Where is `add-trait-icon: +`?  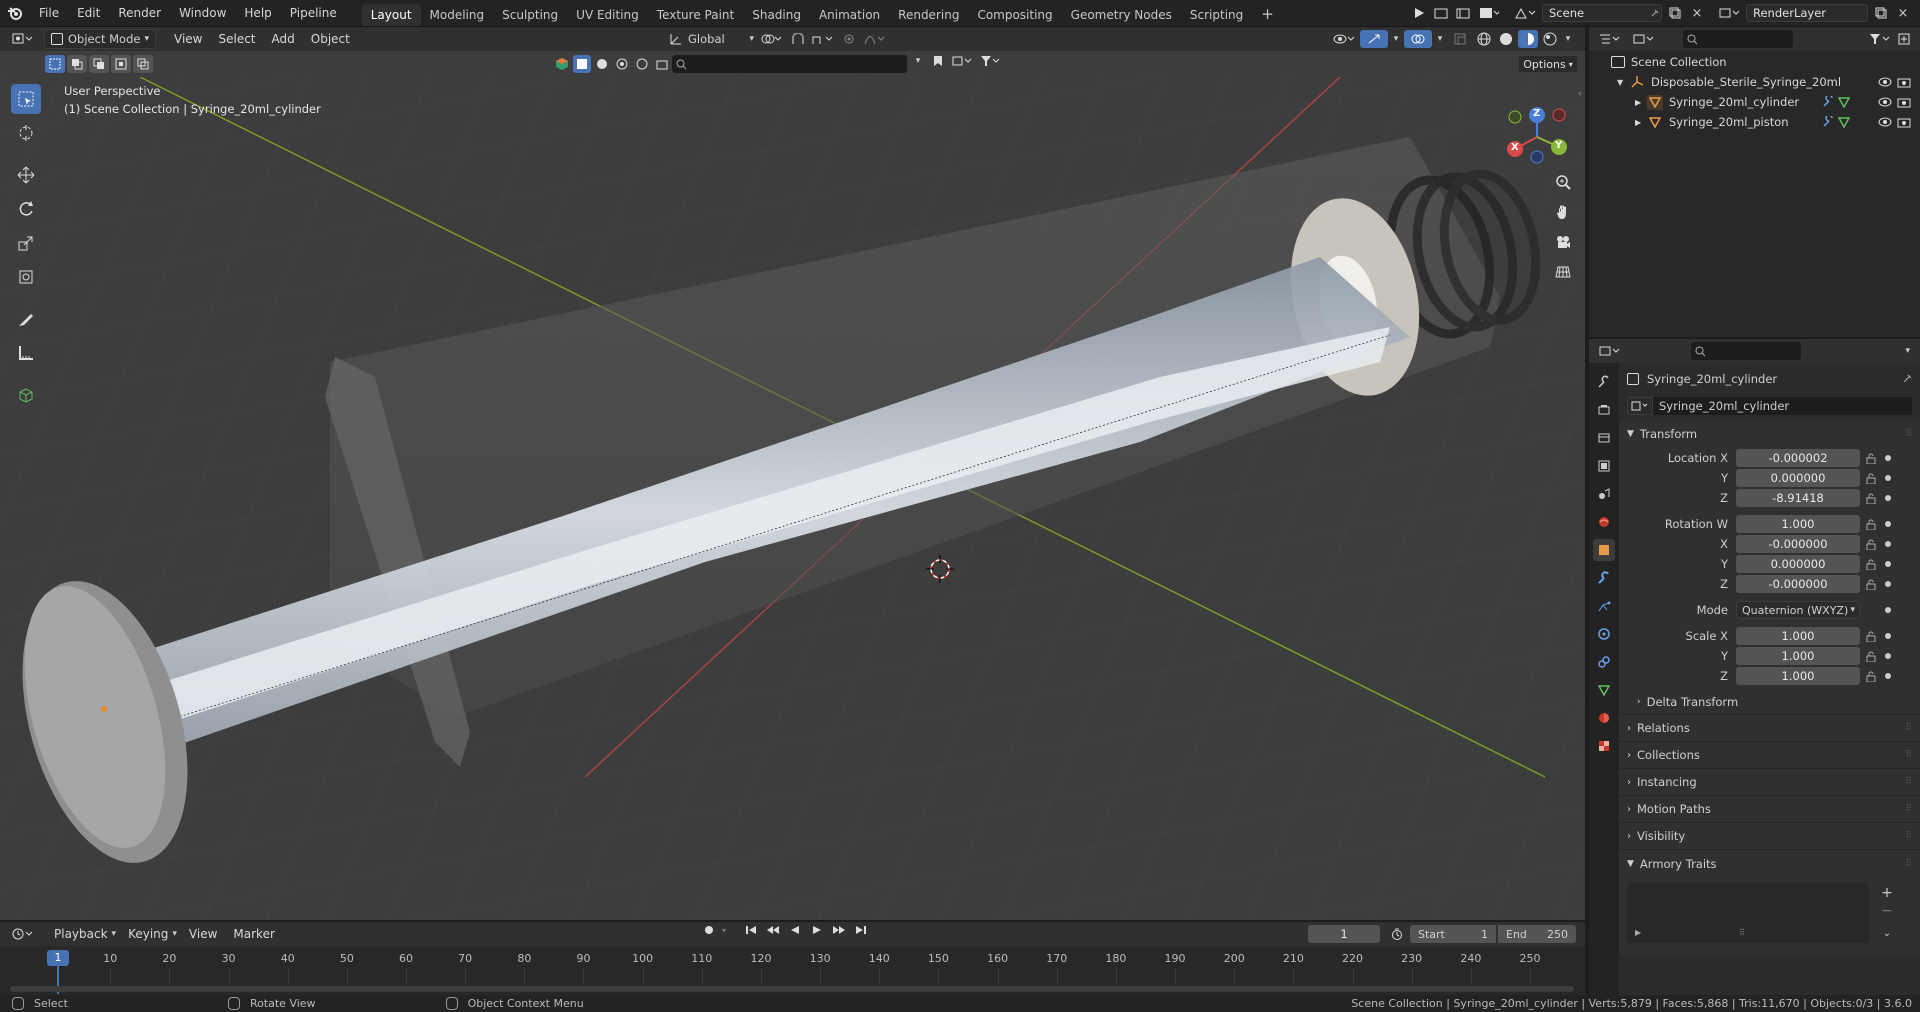
add-trait-icon: + is located at coordinates (1887, 893).